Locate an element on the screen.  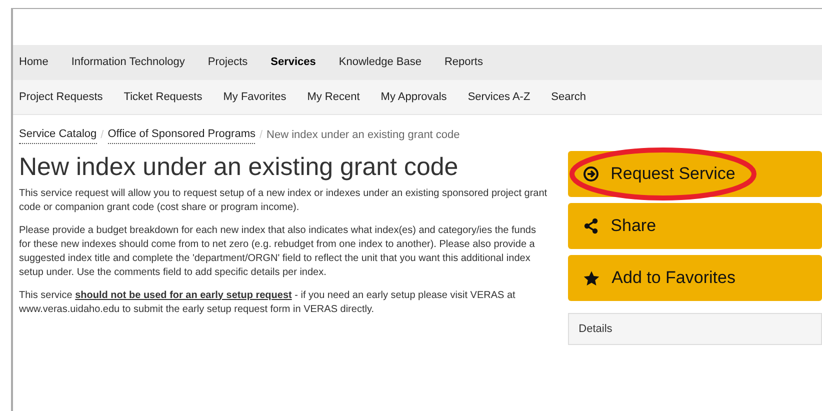
star-icon is located at coordinates (591, 278).